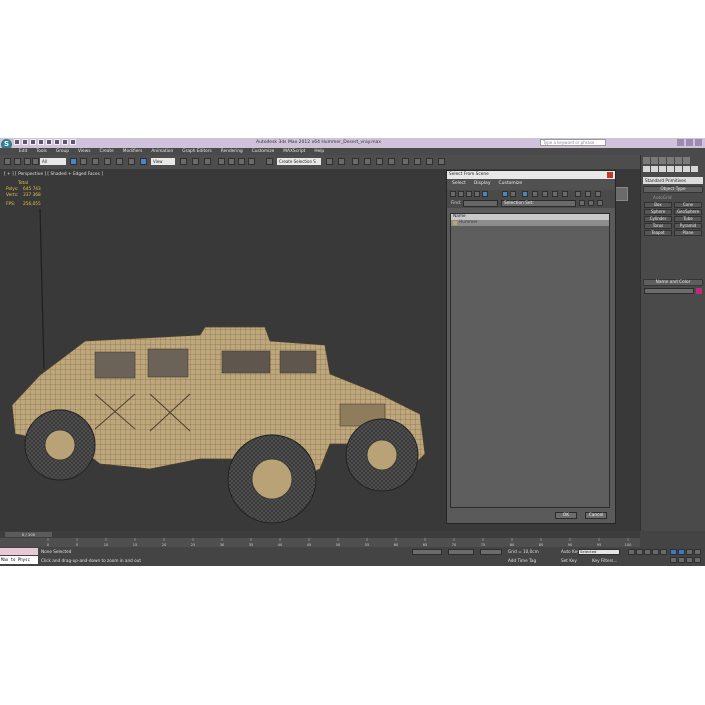  I want to click on next-frame-icon, so click(655, 552).